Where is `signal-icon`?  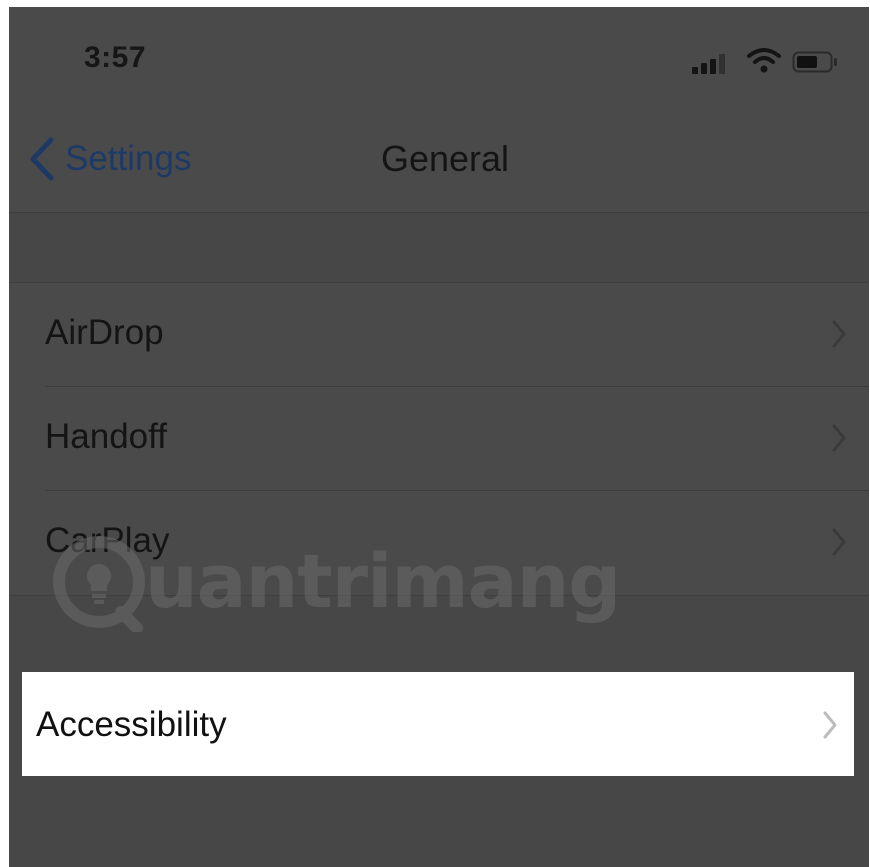 signal-icon is located at coordinates (709, 64).